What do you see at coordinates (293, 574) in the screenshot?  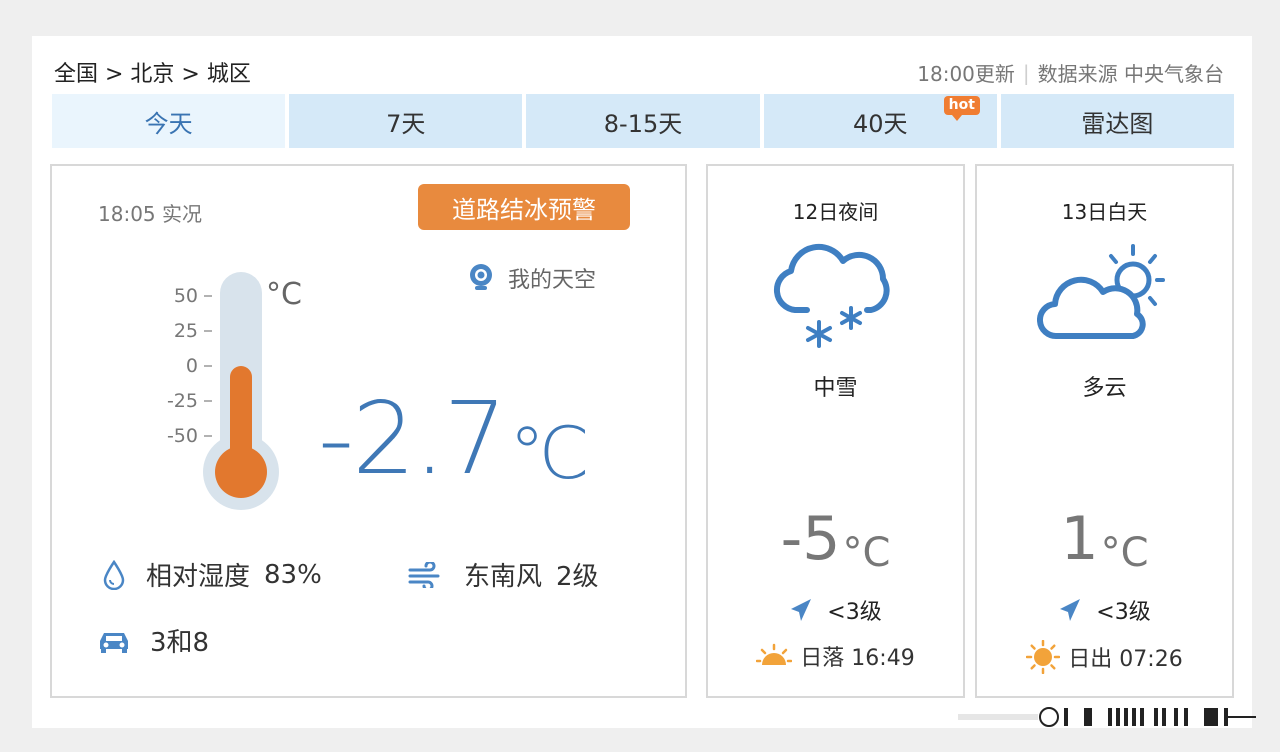 I see `humidity-value: 83%` at bounding box center [293, 574].